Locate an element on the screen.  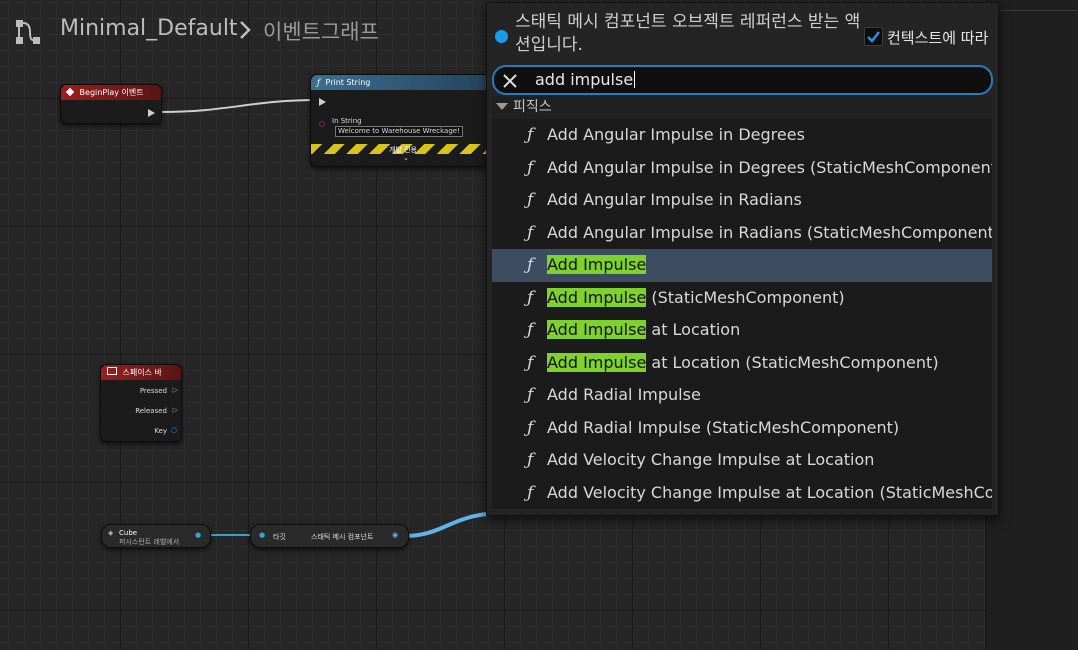
cube-reference-node: ◈ Cube 퍼시스턴트 레벨에서 ● is located at coordinates (156, 536).